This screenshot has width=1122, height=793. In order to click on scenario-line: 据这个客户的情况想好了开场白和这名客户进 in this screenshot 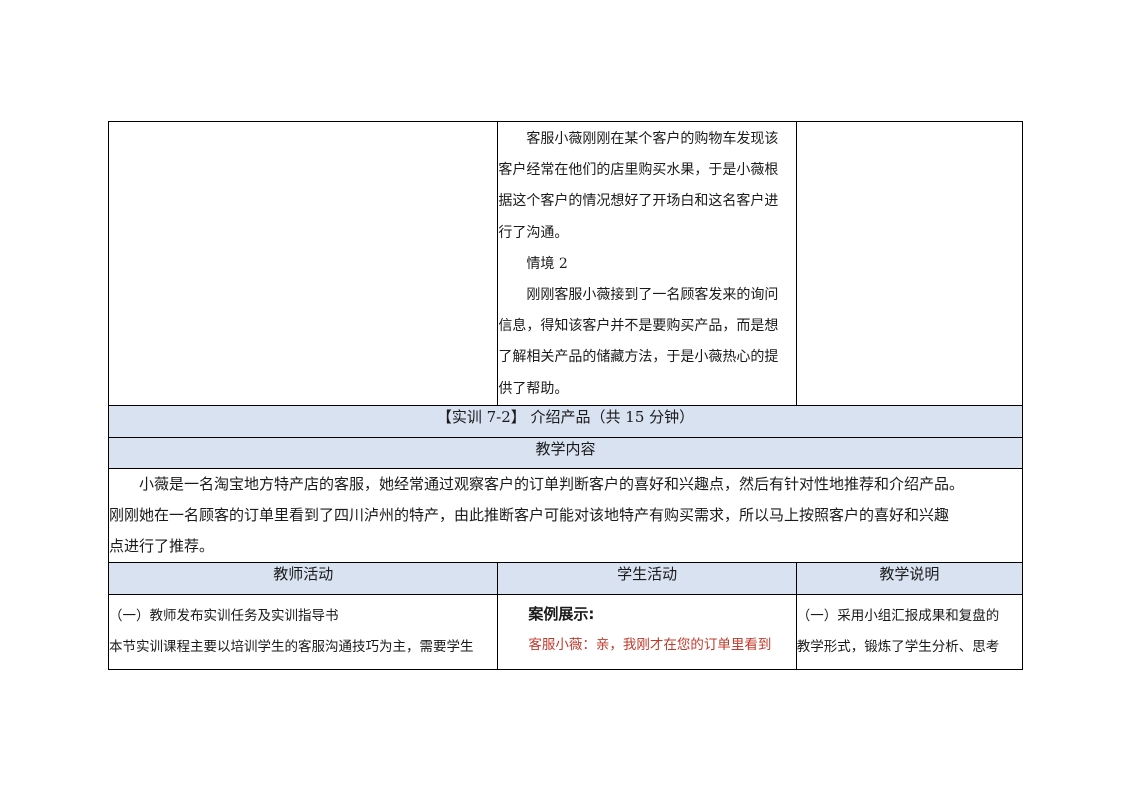, I will do `click(638, 201)`.